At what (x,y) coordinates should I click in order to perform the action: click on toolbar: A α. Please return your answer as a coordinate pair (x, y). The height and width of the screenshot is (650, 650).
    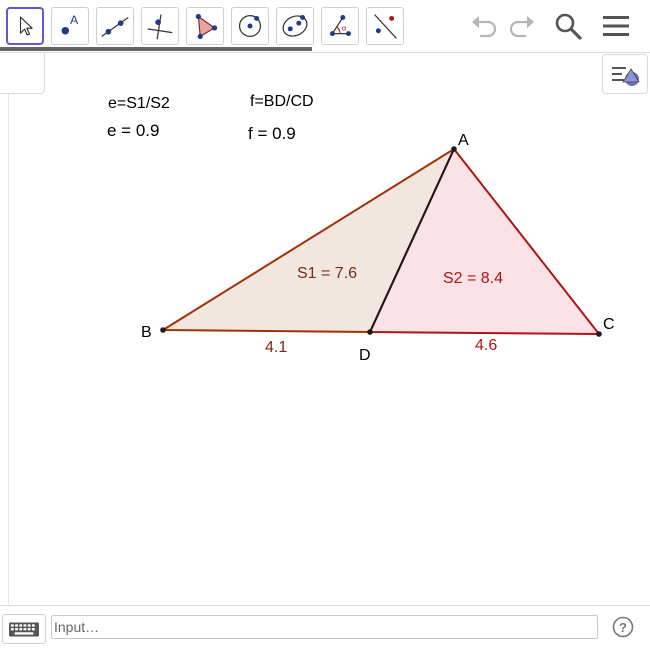
    Looking at the image, I should click on (325, 26).